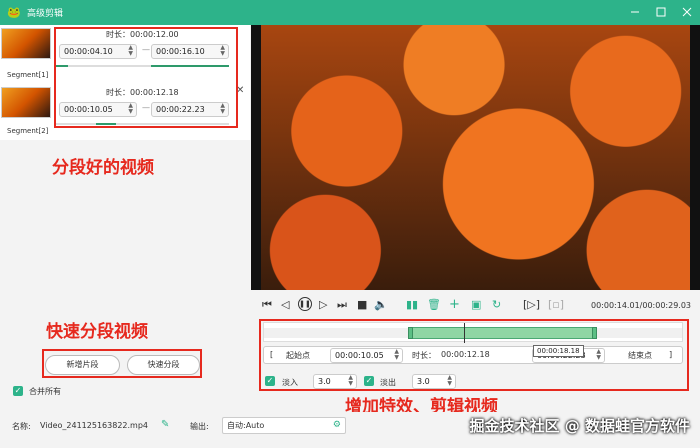 This screenshot has width=700, height=448. What do you see at coordinates (97, 332) in the screenshot?
I see `annotation-quick: 快速分段视频` at bounding box center [97, 332].